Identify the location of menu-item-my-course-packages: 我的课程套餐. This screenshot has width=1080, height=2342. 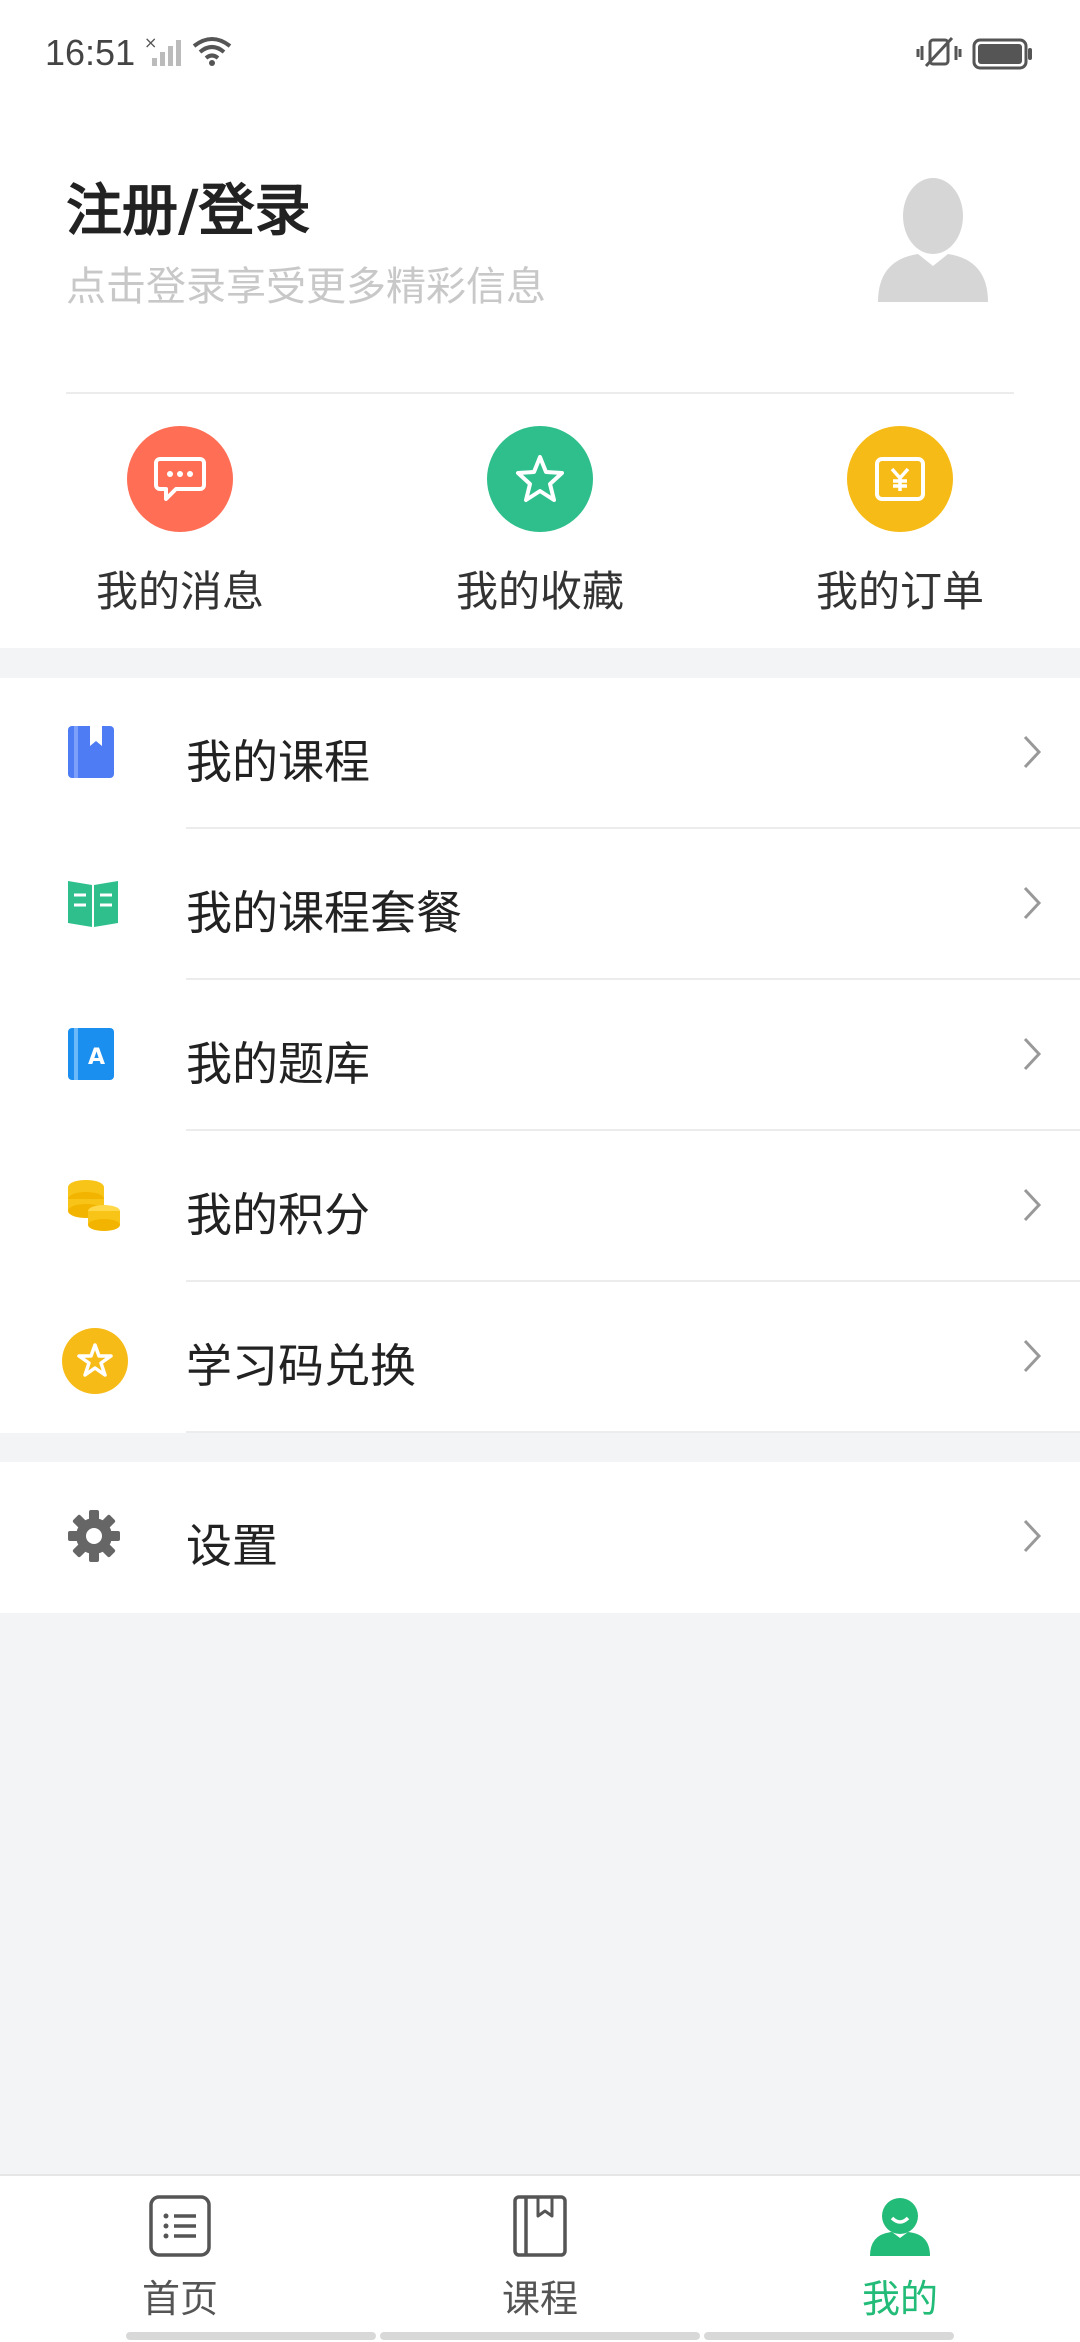
(540, 904).